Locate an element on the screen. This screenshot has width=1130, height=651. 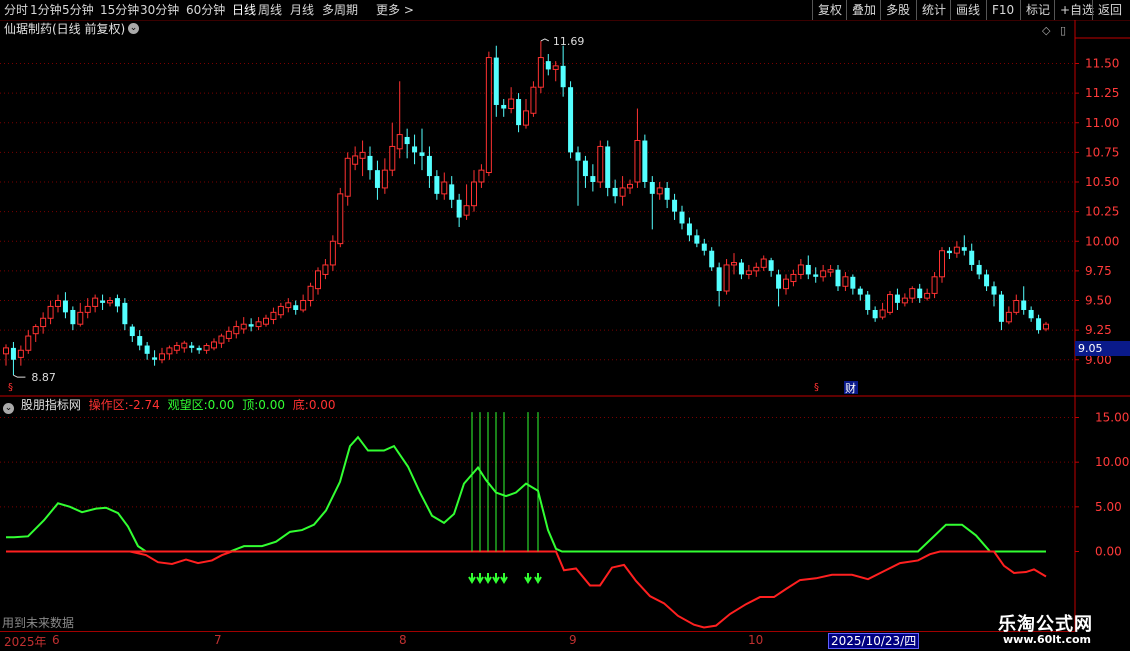
future-data-note: 用到未来数据 is located at coordinates (38, 623).